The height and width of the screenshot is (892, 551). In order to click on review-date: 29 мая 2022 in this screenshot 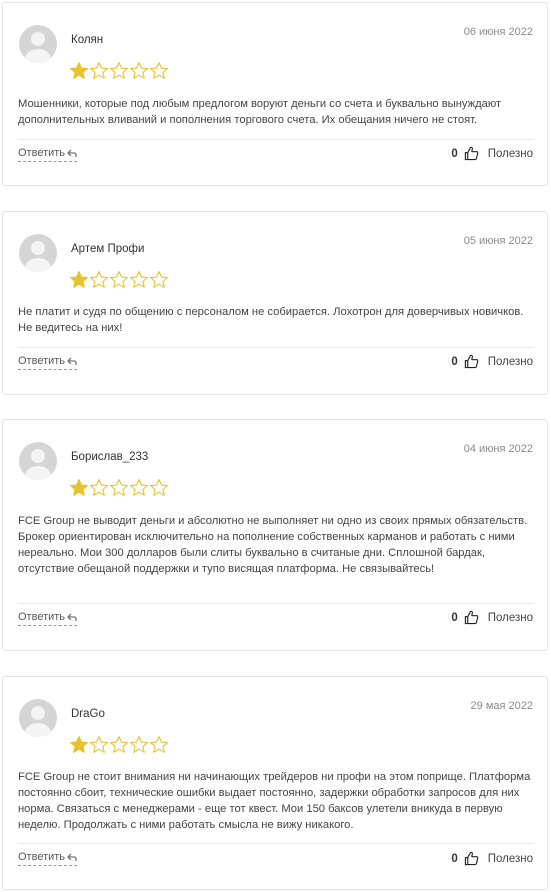, I will do `click(501, 706)`.